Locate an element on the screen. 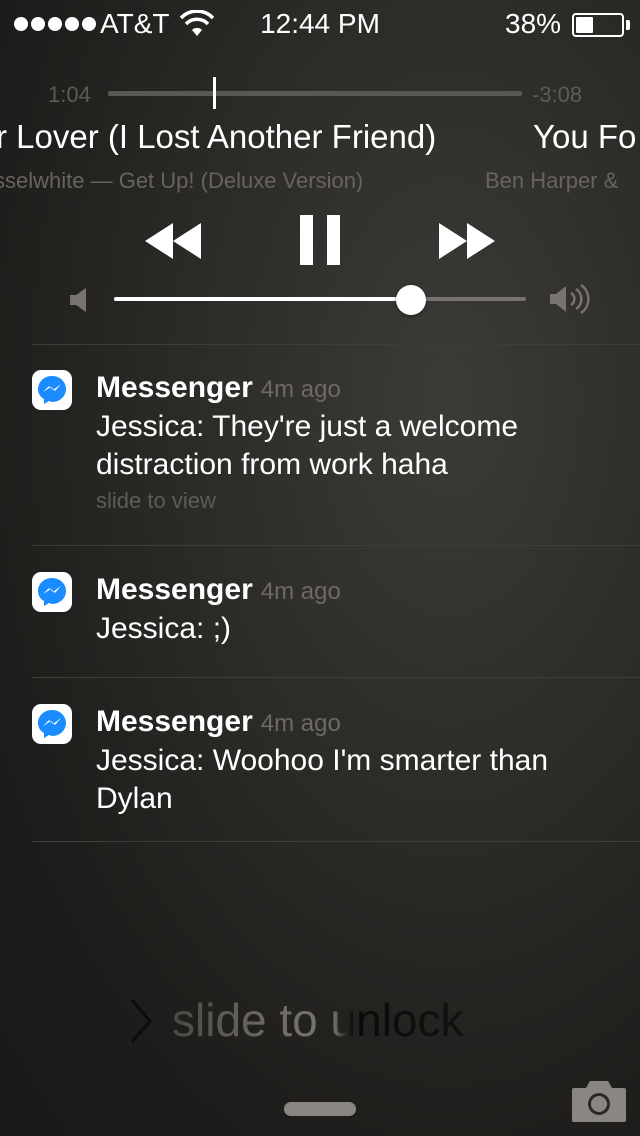  notification-message: Jessica: ;) is located at coordinates (164, 628).